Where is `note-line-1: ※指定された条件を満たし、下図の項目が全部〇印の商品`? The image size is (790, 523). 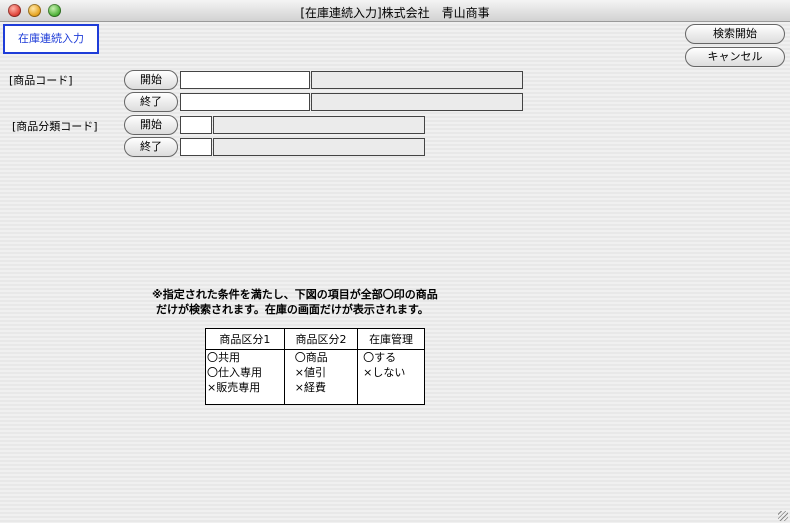 note-line-1: ※指定された条件を満たし、下図の項目が全部〇印の商品 is located at coordinates (295, 294).